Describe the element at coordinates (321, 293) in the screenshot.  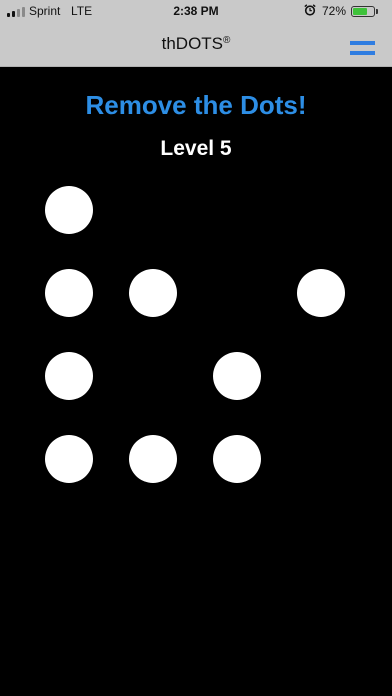
I see `dot-r1-c3` at that location.